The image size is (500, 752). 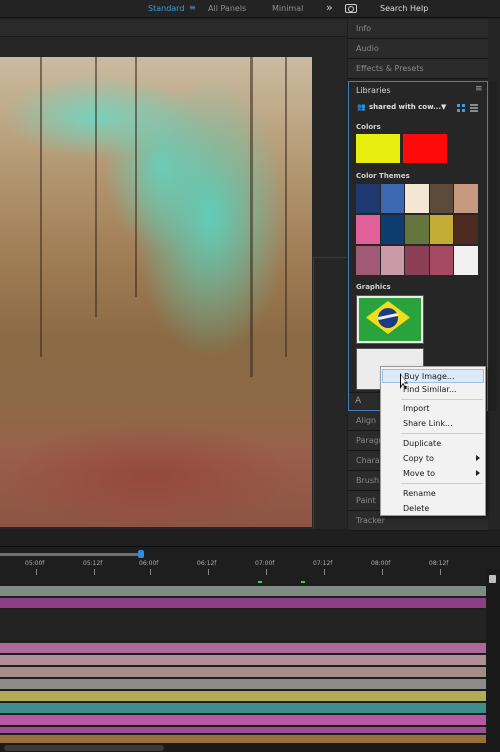 I want to click on menu-item-move-to: Move to, so click(x=433, y=474).